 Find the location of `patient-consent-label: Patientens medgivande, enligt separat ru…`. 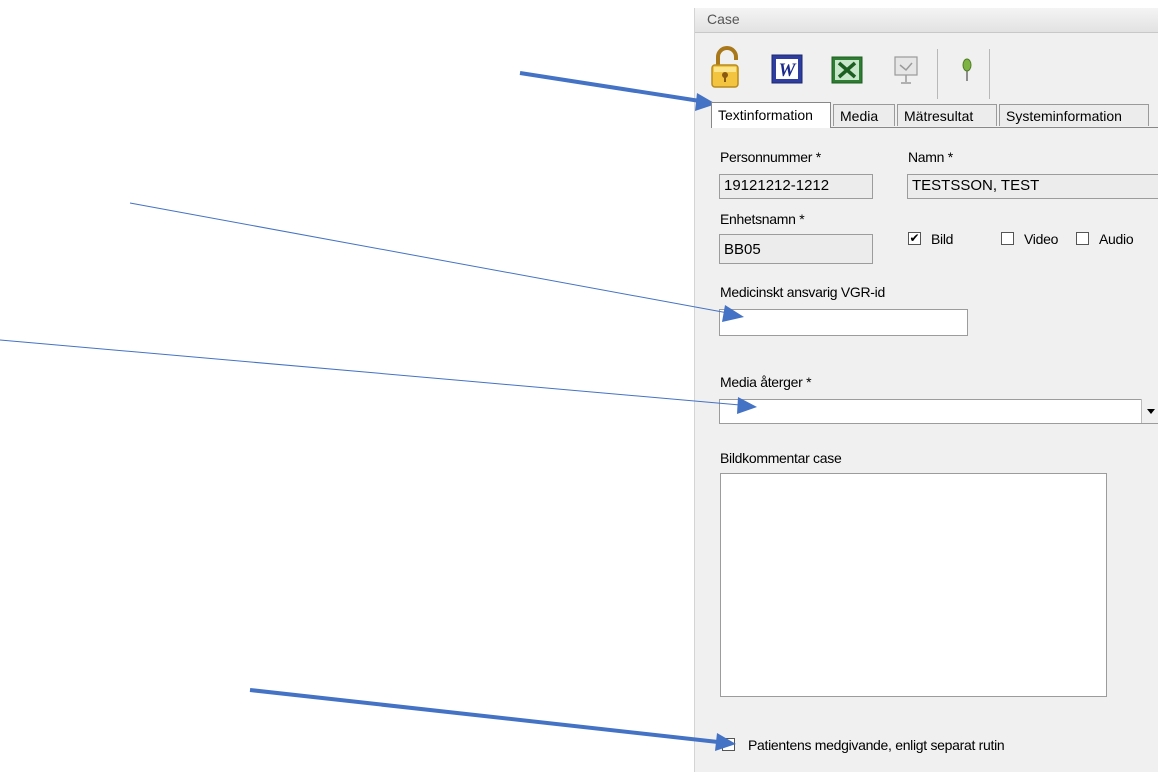

patient-consent-label: Patientens medgivande, enligt separat ru… is located at coordinates (876, 745).